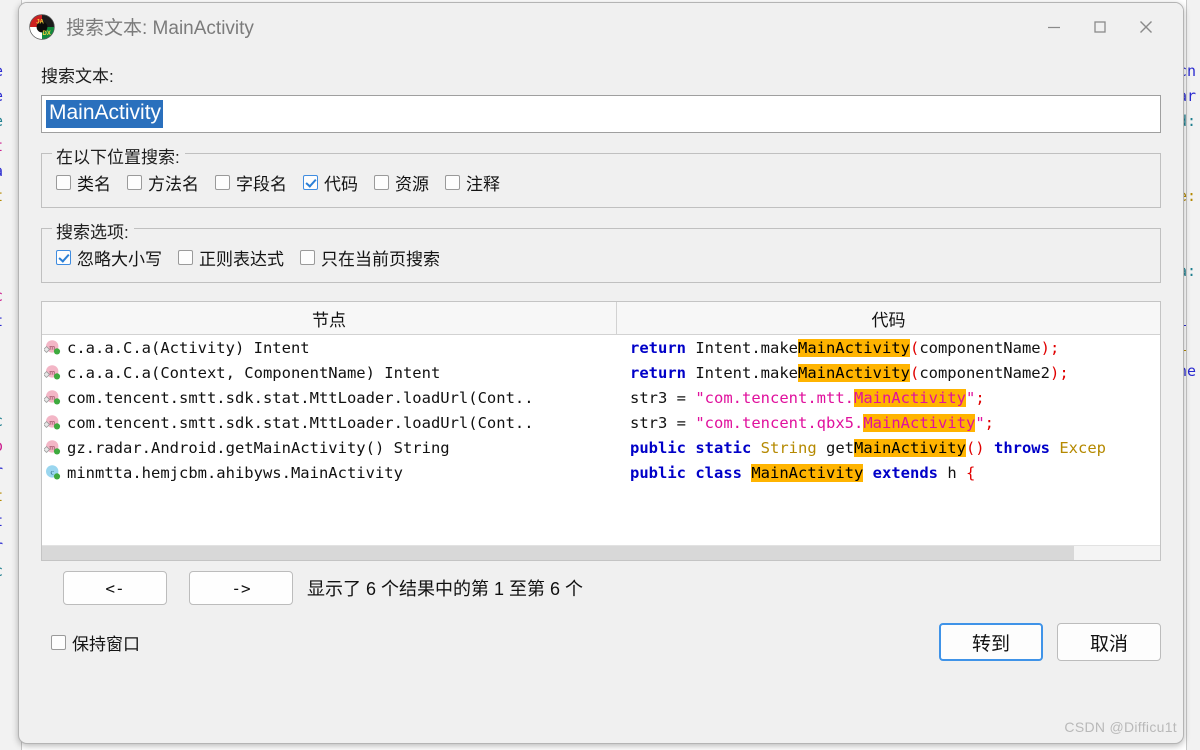  I want to click on search-scope-group: 在以下位置搜索: 类名 方法名 字段名 代码 资源 注释, so click(601, 175).